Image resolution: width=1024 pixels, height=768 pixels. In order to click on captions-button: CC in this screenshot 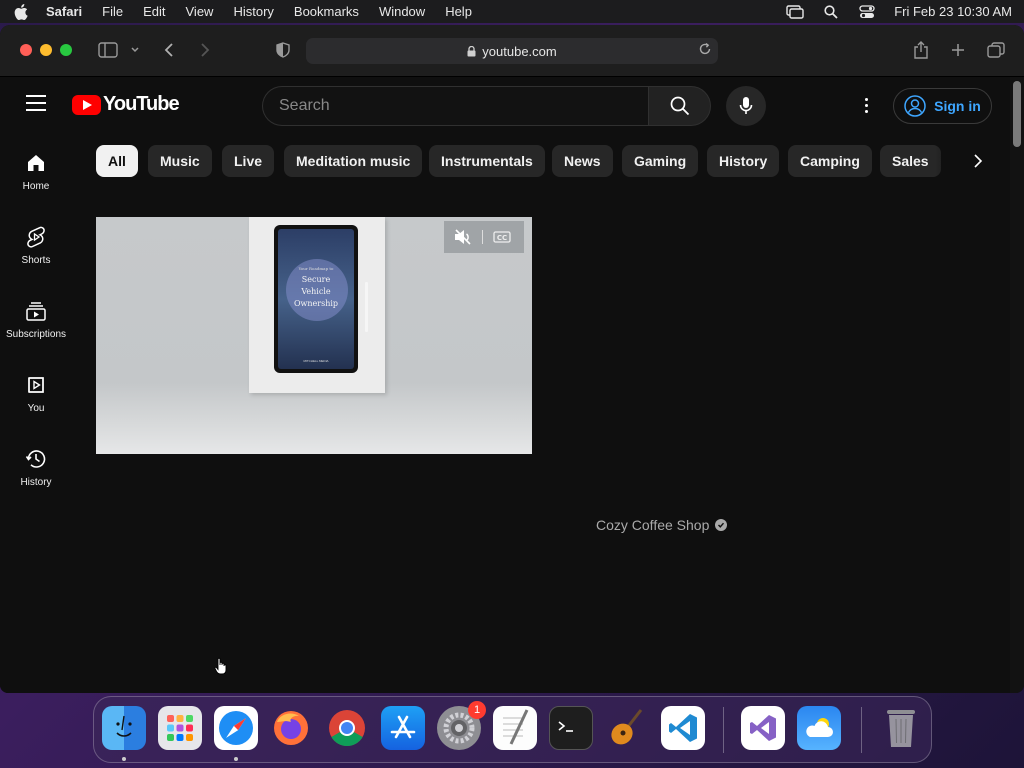, I will do `click(502, 237)`.